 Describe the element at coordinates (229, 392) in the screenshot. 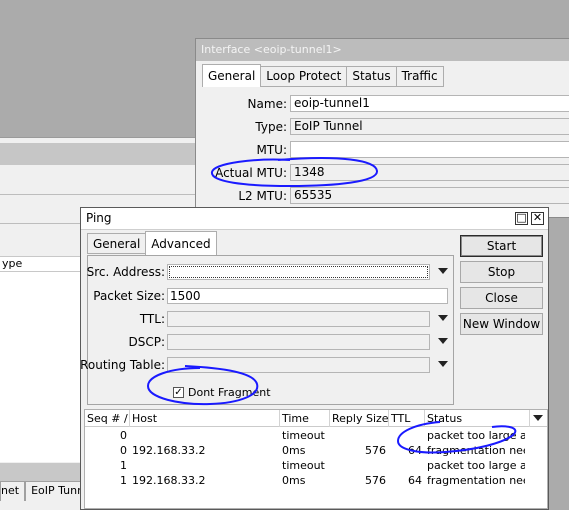

I see `dont-fragment-label: Dont Fragment` at that location.